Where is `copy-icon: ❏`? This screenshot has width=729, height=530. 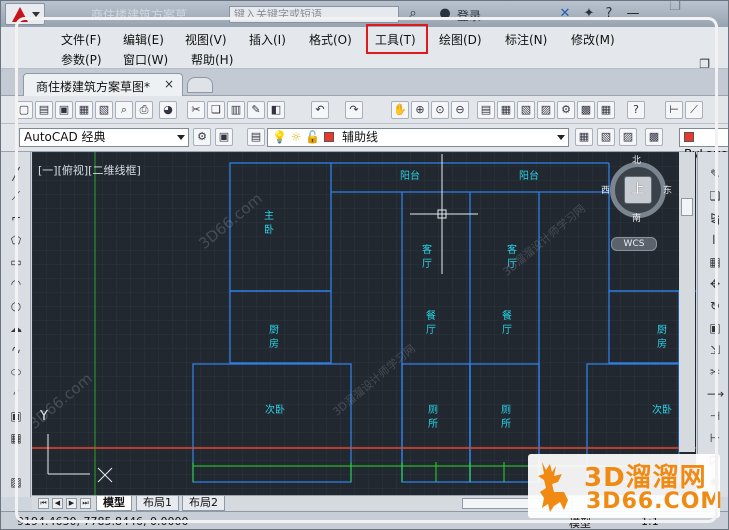
copy-icon: ❏ is located at coordinates (216, 110).